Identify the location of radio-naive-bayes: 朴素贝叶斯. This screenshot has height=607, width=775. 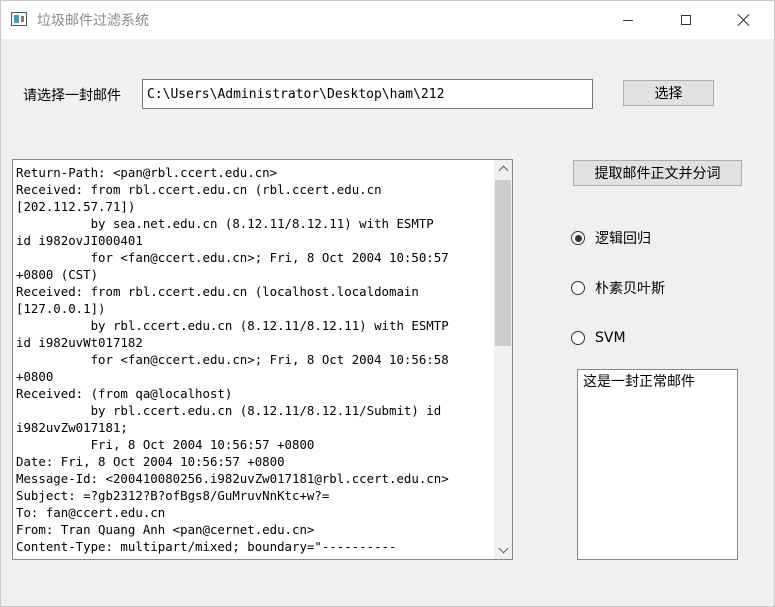
(618, 288).